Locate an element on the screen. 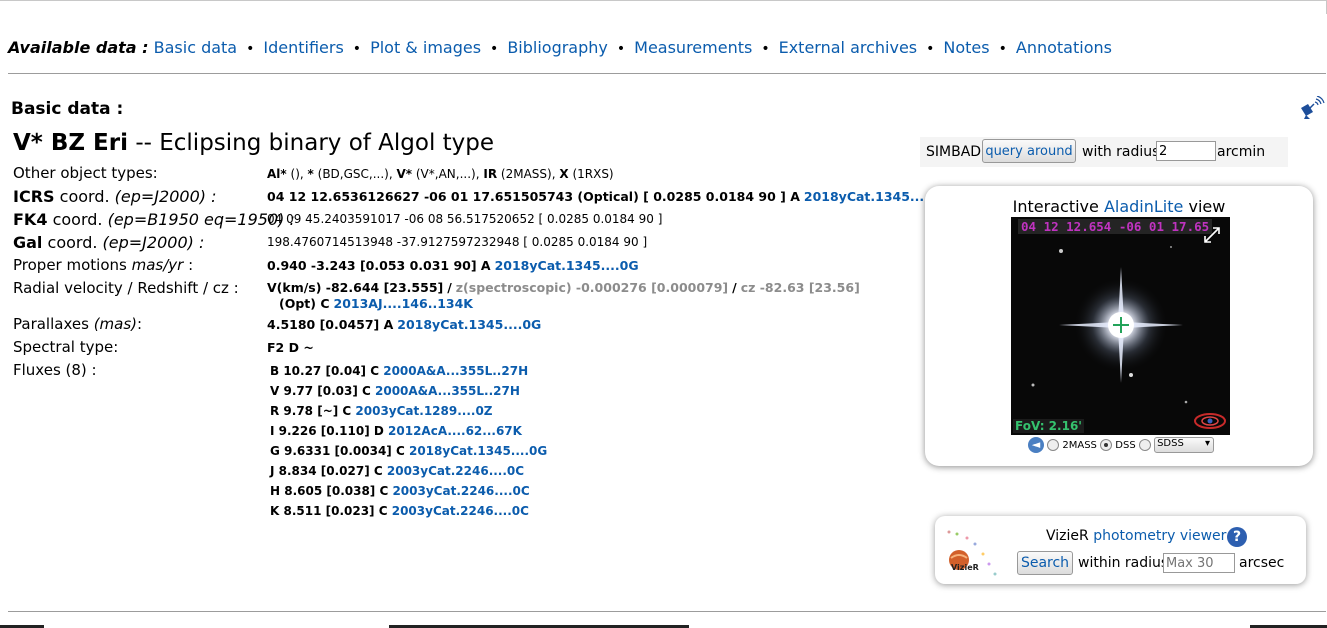  pm-value: 0.940 -3.243 [0.053 0.031 90] A is located at coordinates (379, 265).